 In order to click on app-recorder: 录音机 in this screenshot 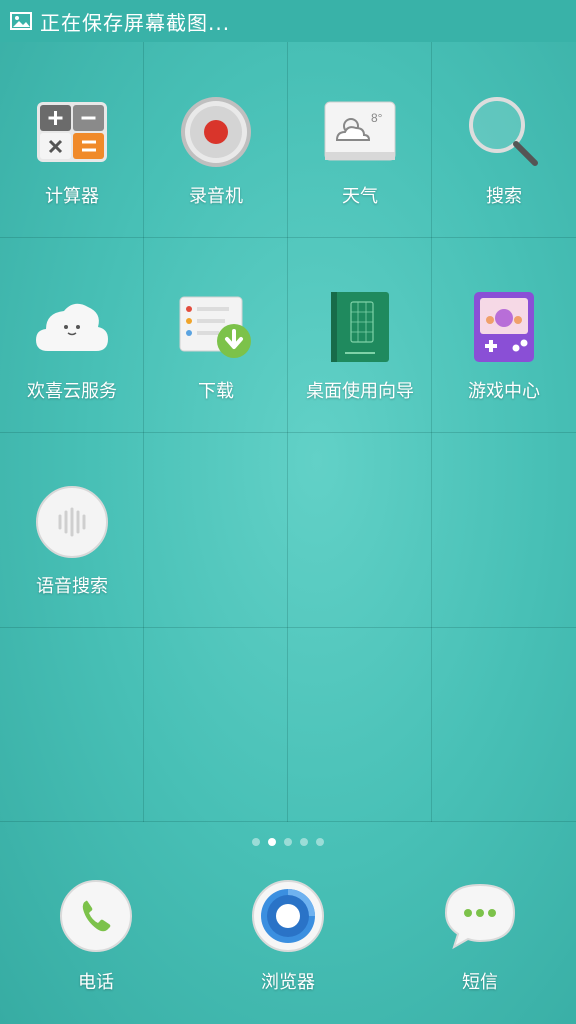, I will do `click(216, 139)`.